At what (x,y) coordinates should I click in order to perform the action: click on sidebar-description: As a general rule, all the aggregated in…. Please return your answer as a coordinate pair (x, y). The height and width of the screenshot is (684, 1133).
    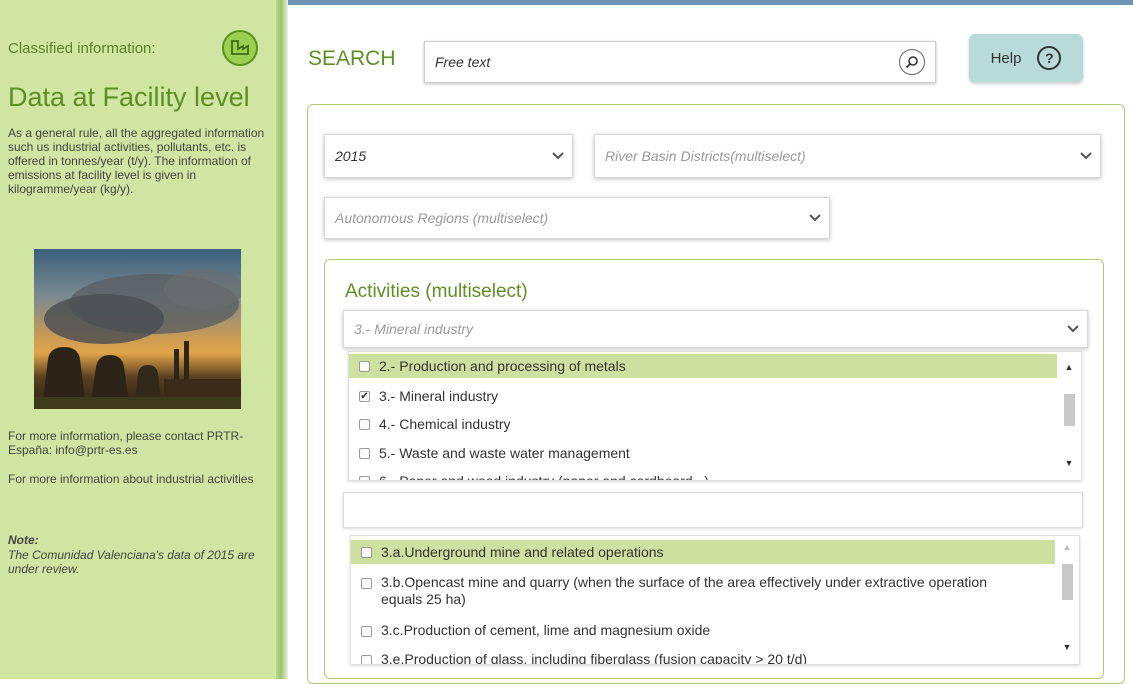
    Looking at the image, I should click on (136, 161).